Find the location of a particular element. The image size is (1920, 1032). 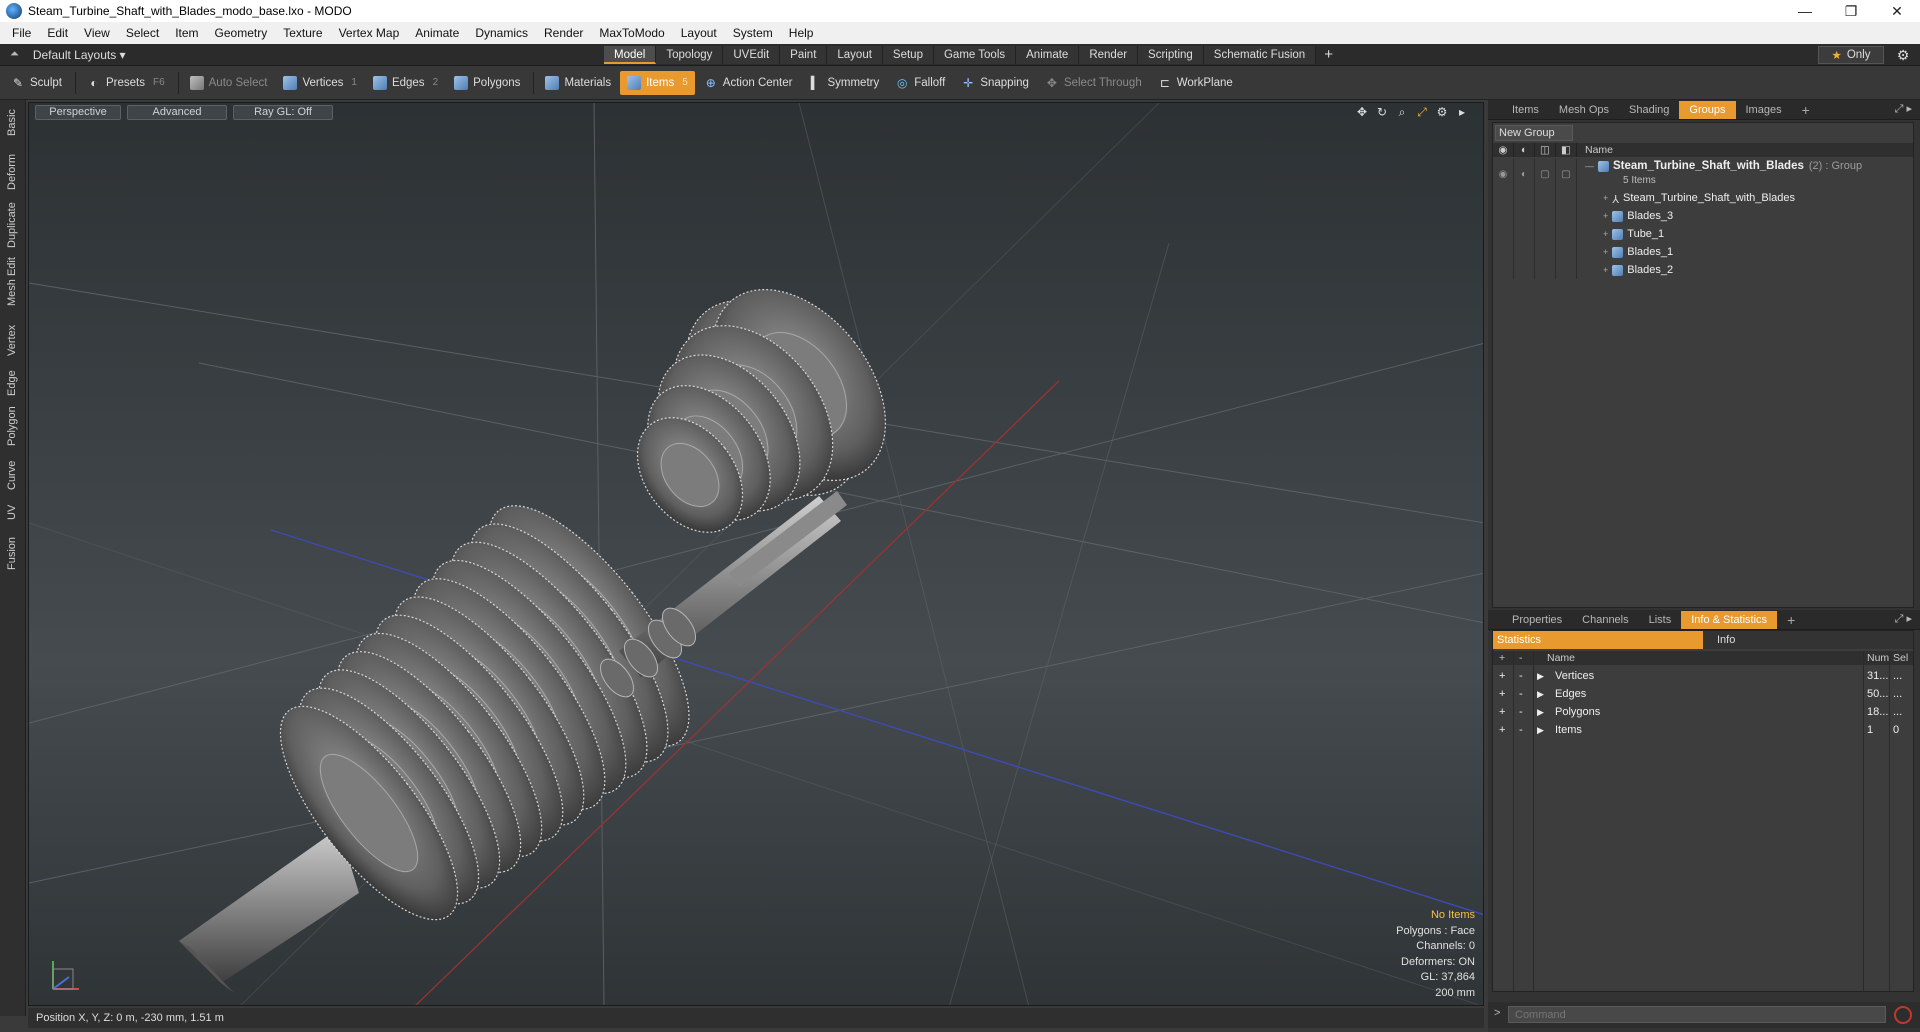

vertices-button: Vertices 1 is located at coordinates (319, 83).